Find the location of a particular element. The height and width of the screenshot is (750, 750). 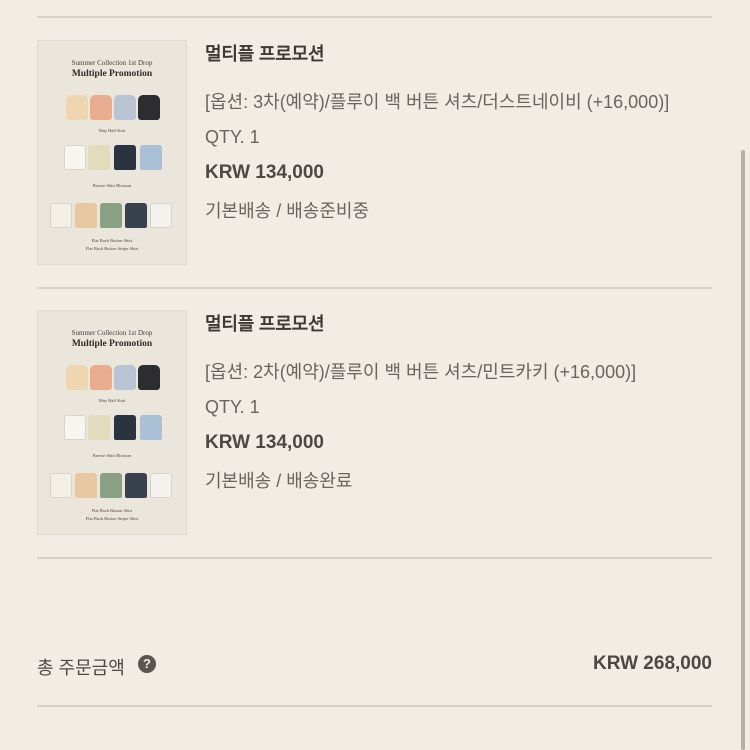

product-option: [옵션: 2차(예약)/플루이 백 버튼 셔츠/민트카키 (+16,000)] is located at coordinates (421, 372).